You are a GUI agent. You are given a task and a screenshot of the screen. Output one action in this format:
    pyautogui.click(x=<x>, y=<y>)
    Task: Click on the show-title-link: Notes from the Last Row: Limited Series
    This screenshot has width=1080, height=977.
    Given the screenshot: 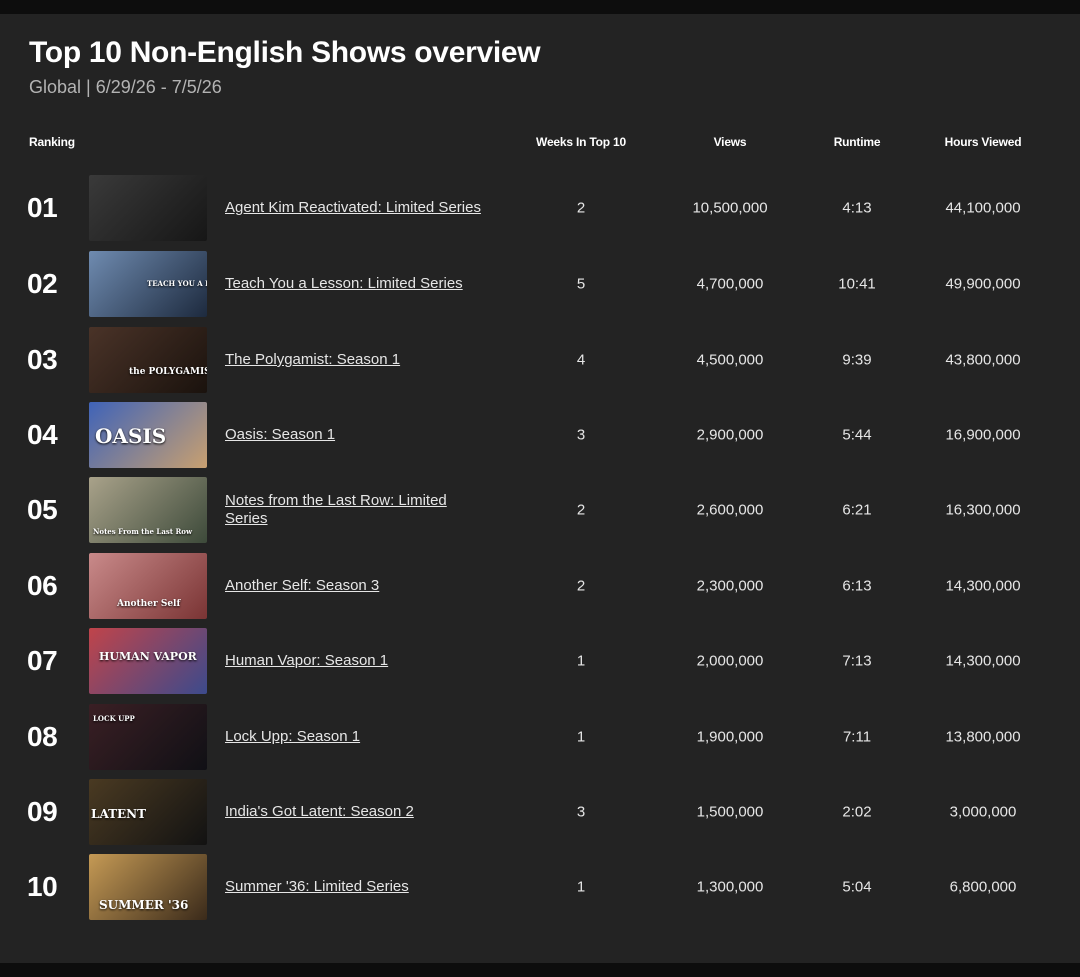 What is the action you would take?
    pyautogui.click(x=355, y=510)
    